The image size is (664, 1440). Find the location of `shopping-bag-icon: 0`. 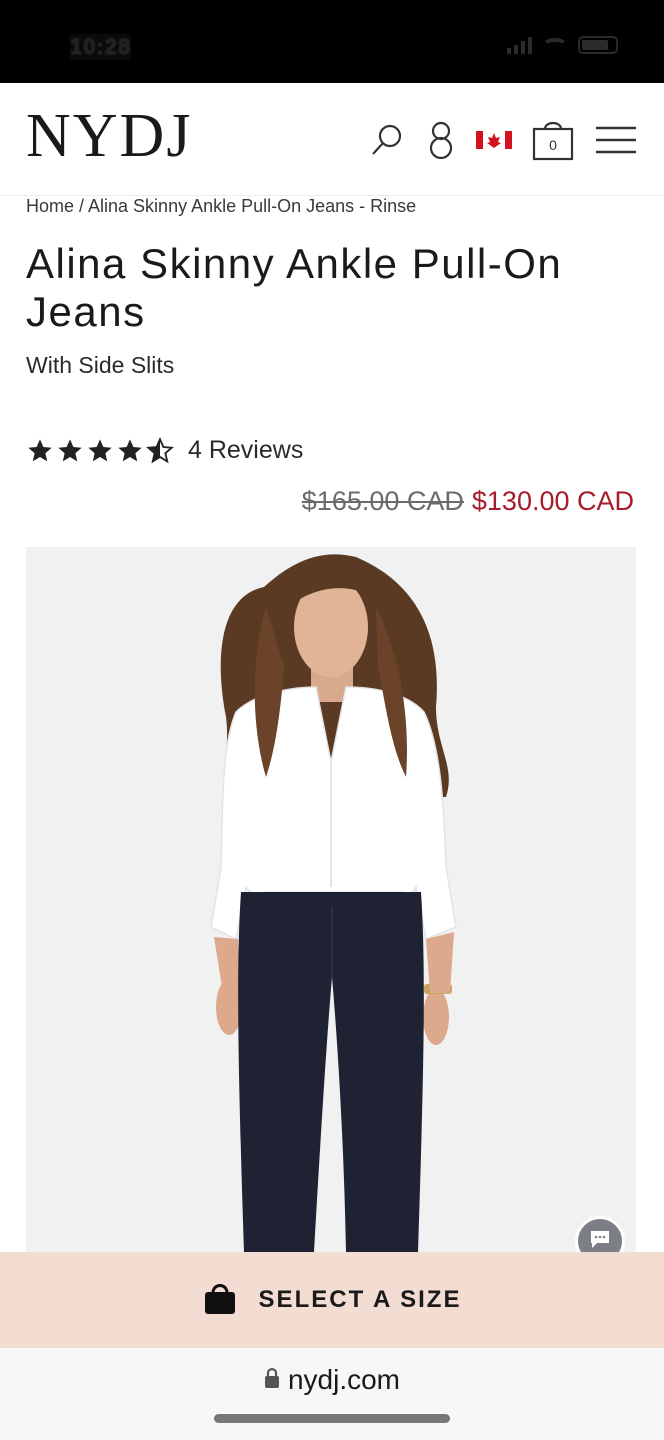

shopping-bag-icon: 0 is located at coordinates (553, 140).